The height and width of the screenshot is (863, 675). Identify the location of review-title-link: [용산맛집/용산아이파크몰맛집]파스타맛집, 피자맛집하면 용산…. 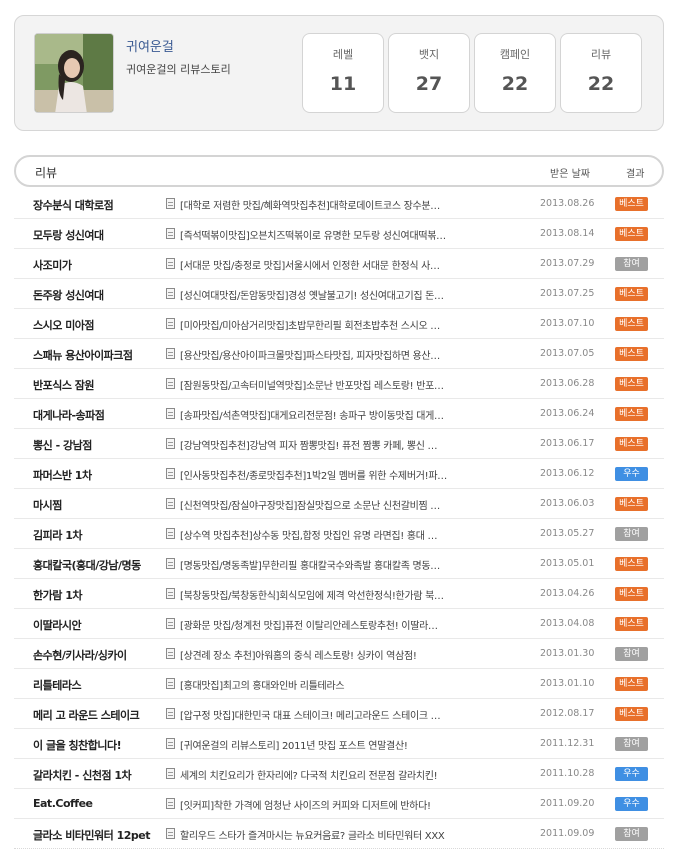
(333, 354).